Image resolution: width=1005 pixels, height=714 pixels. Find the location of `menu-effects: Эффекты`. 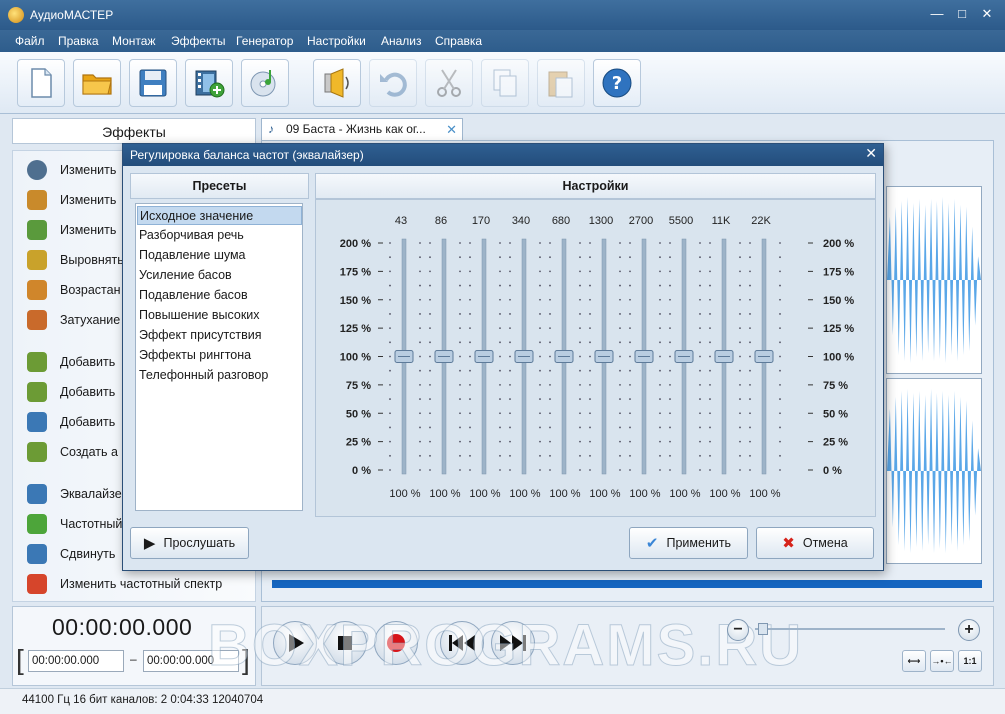

menu-effects: Эффекты is located at coordinates (198, 41).